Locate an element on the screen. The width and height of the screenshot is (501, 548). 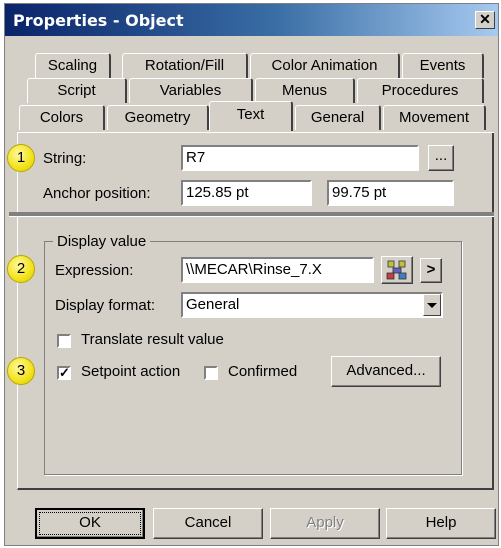
close-icon: ✕ is located at coordinates (485, 19).